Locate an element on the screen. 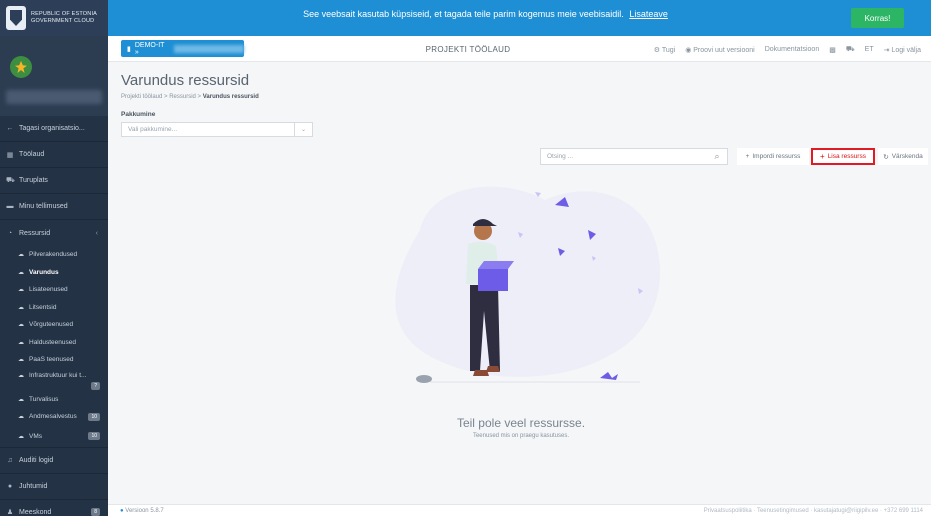  empty-state-title: Teil pole veel ressursse. is located at coordinates (521, 423).